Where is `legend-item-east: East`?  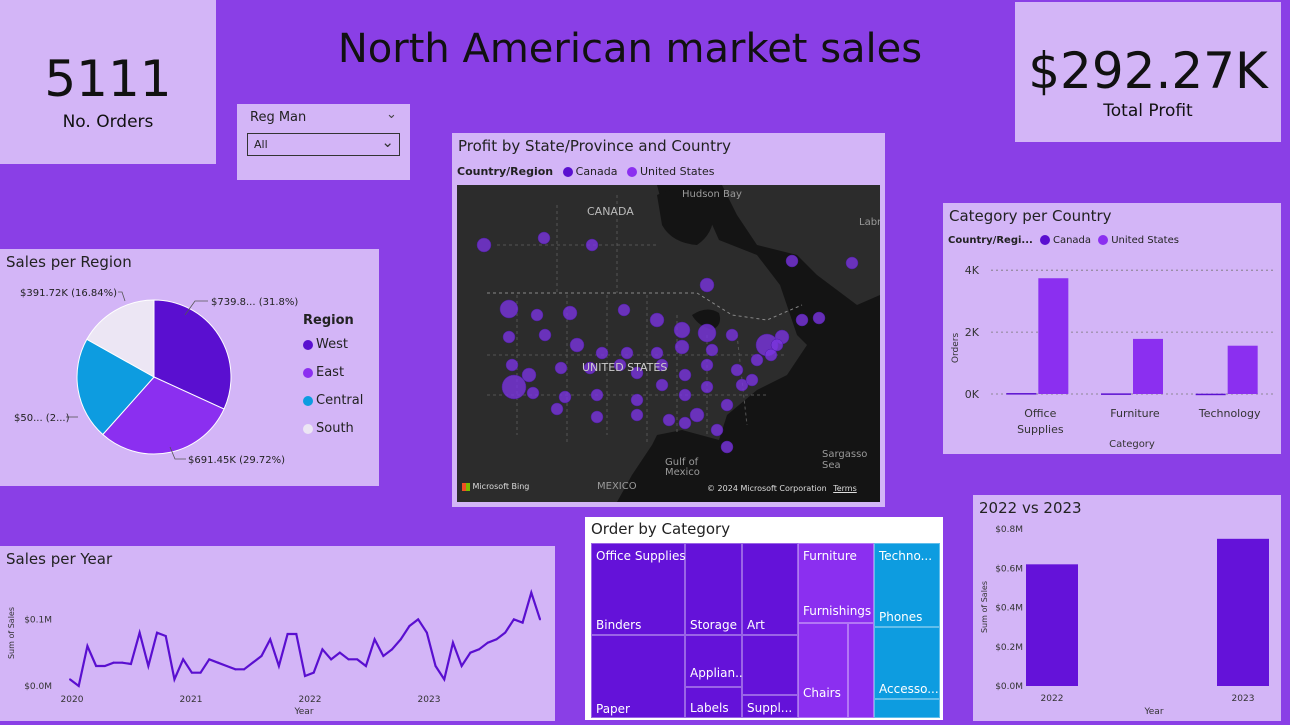
legend-item-east: East is located at coordinates (333, 373).